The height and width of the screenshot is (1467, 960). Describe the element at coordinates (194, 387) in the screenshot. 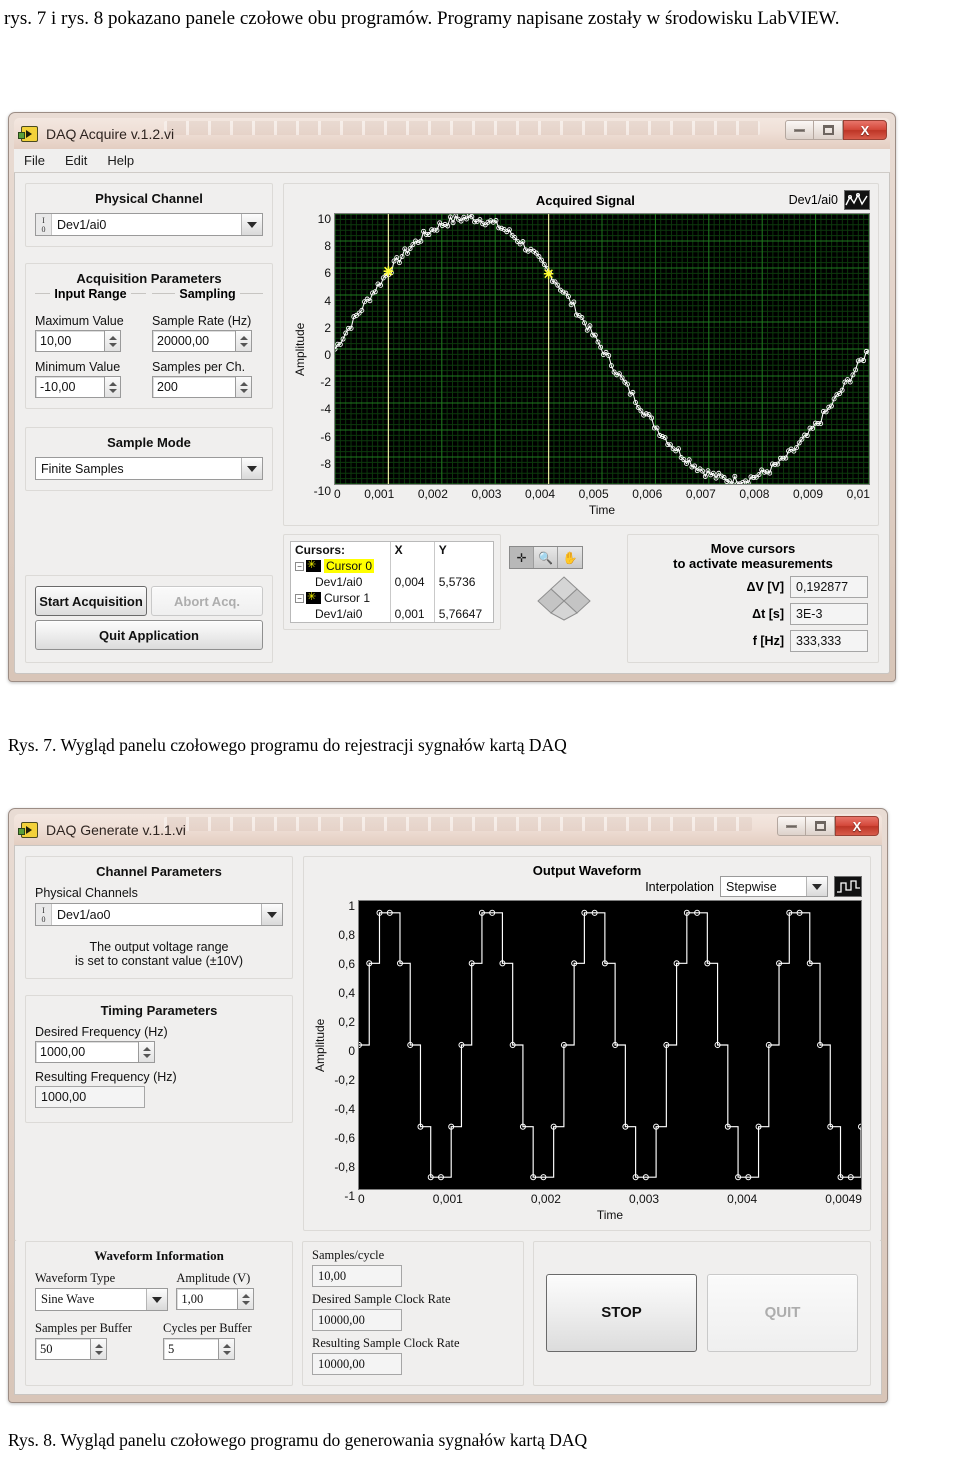

I see `samples-per-channel-input: 200` at that location.